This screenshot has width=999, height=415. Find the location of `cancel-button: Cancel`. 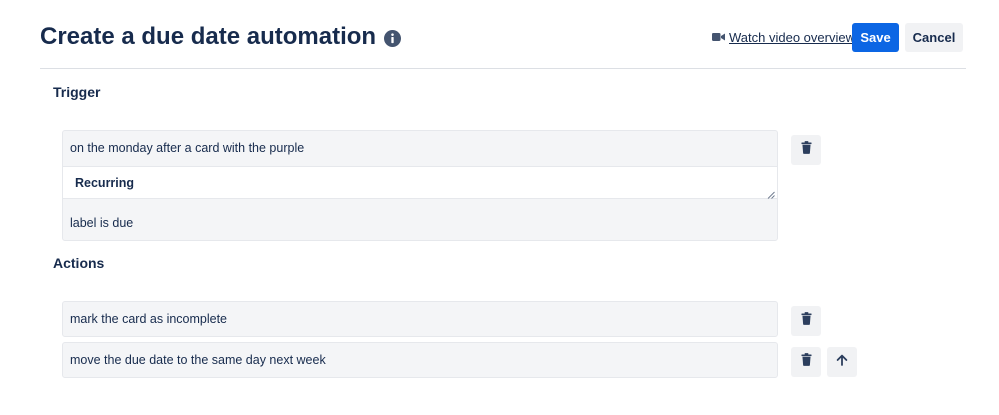

cancel-button: Cancel is located at coordinates (934, 37).